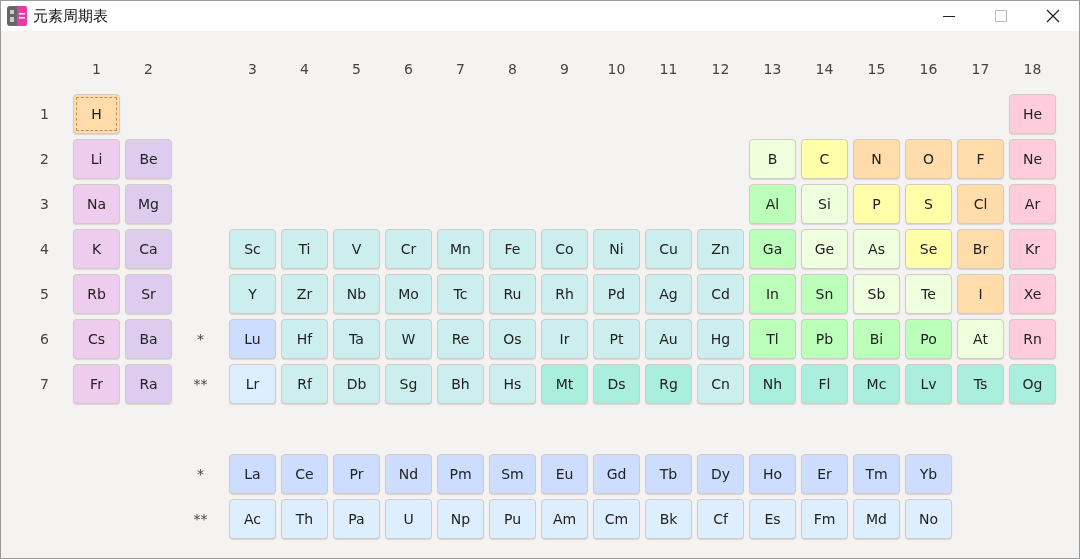  What do you see at coordinates (408, 384) in the screenshot?
I see `element-button: Sg` at bounding box center [408, 384].